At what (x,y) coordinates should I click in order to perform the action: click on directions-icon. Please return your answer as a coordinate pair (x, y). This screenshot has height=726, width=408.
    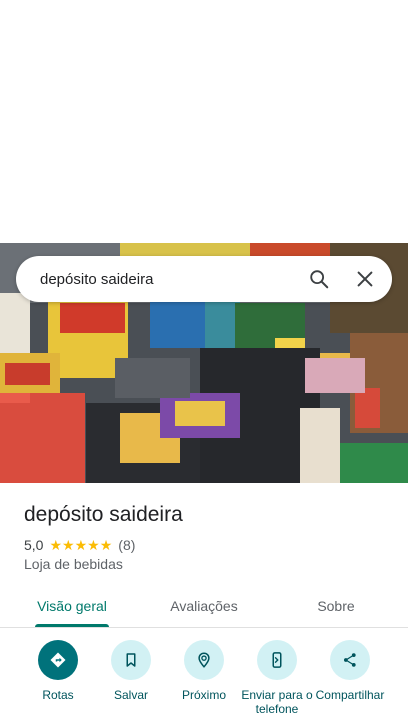
    Looking at the image, I should click on (58, 660).